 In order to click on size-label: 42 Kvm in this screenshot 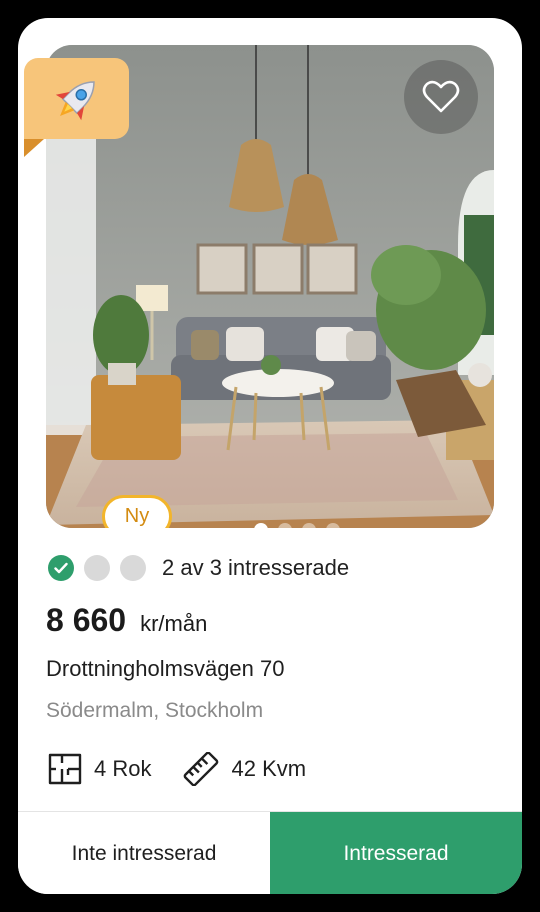, I will do `click(269, 768)`.